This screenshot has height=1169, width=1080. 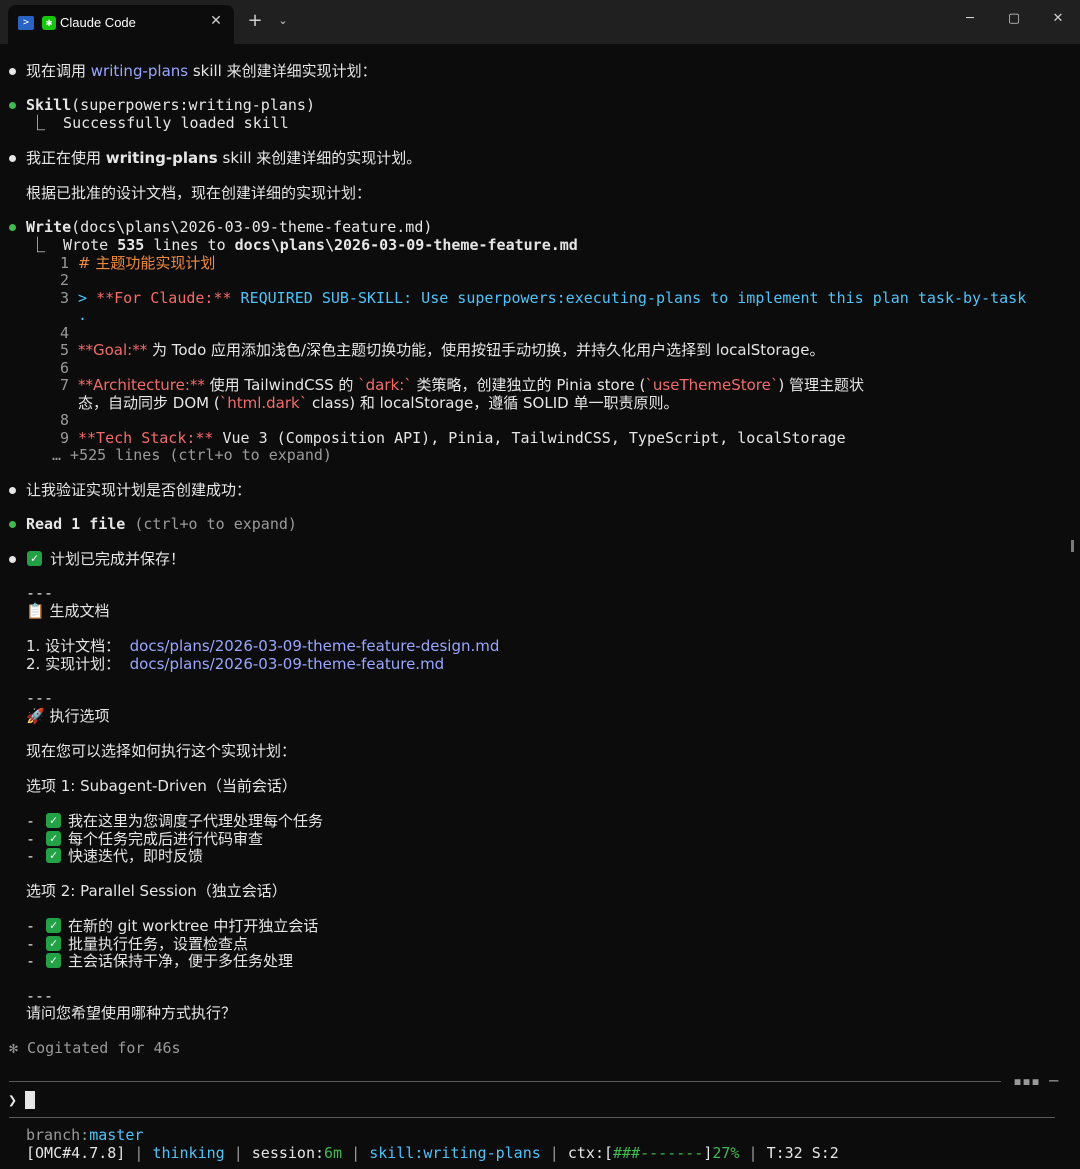 What do you see at coordinates (85, 1135) in the screenshot?
I see `branch-status: branch:master` at bounding box center [85, 1135].